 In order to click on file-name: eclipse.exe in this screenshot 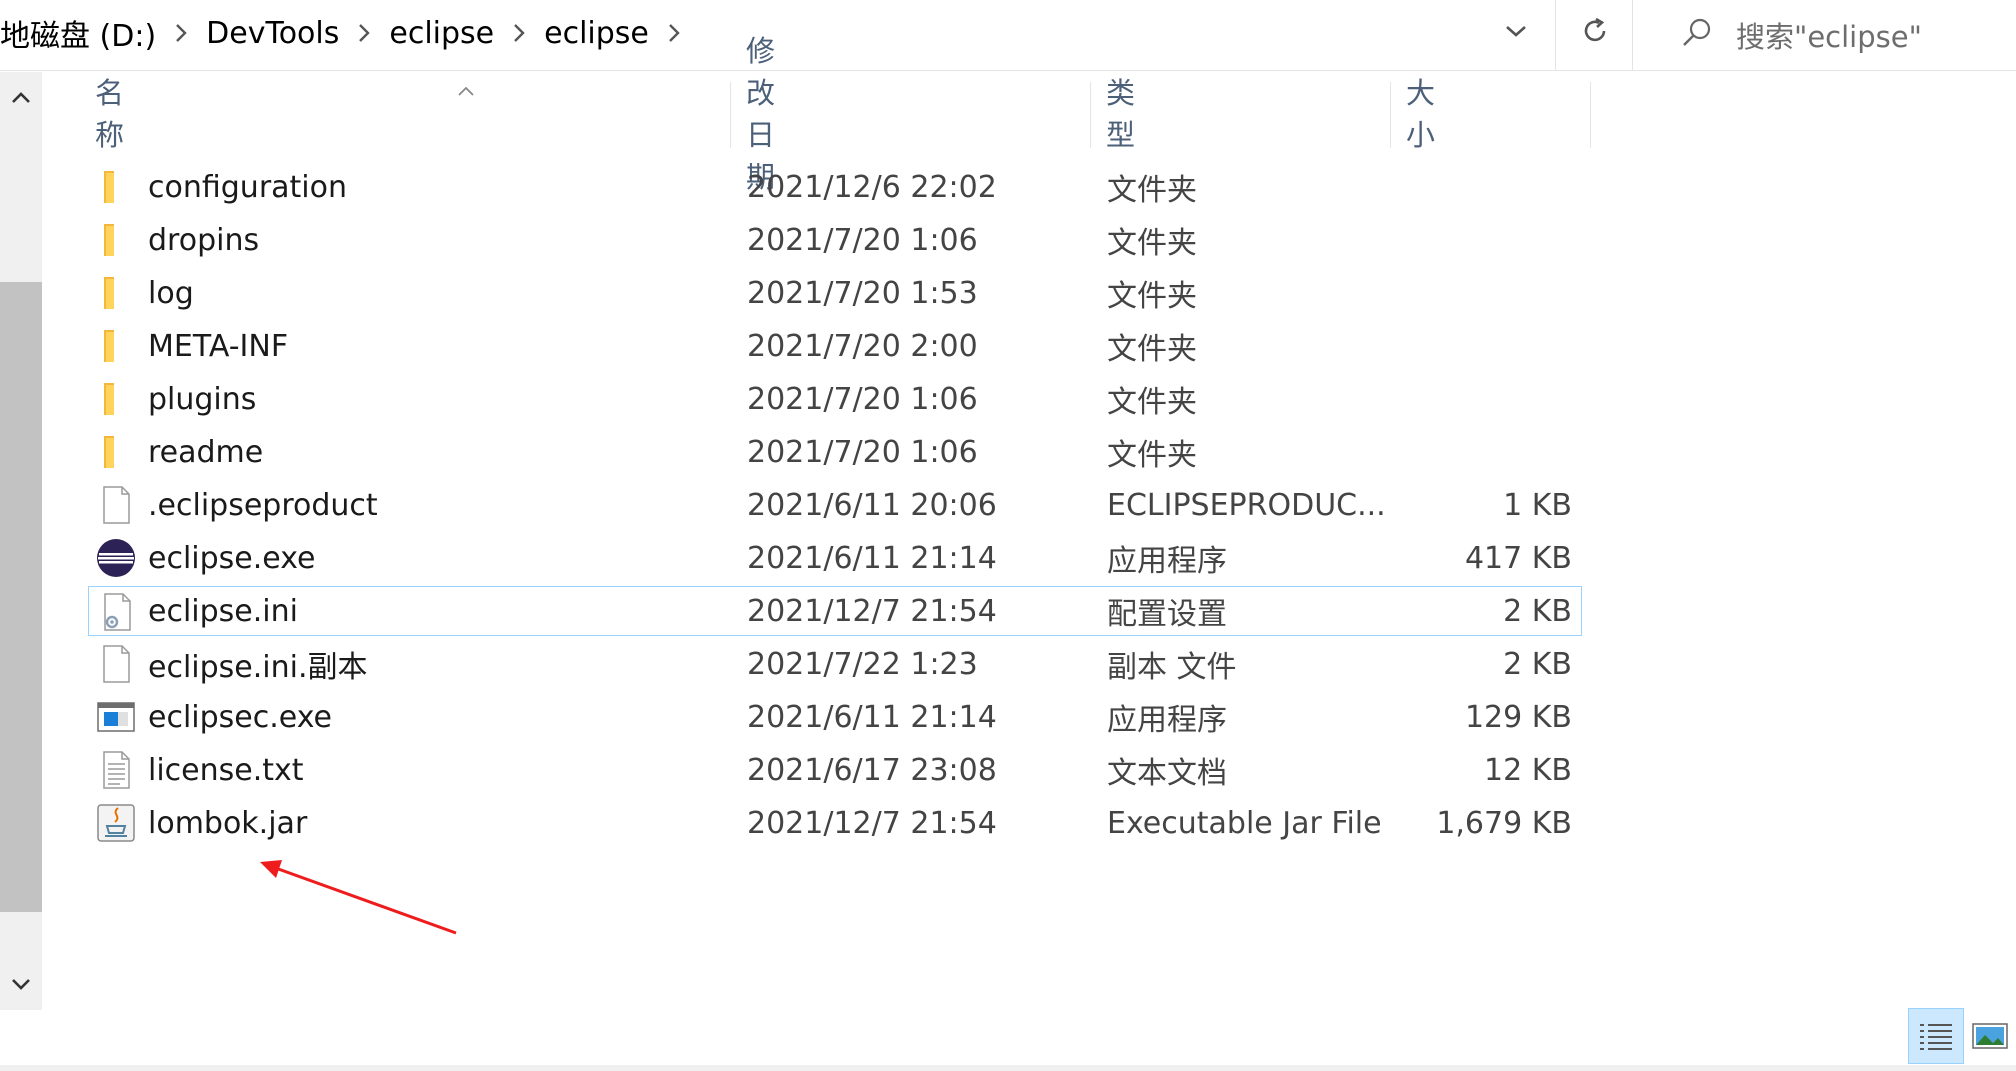, I will do `click(232, 558)`.